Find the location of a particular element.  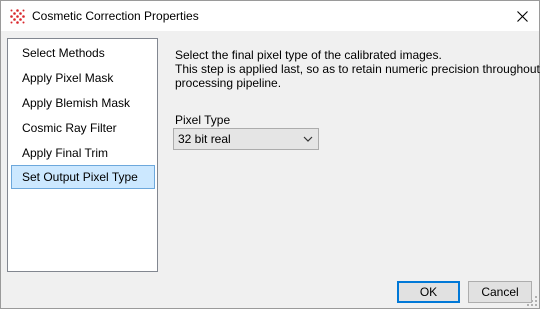

sidebar-item-apply-final-trim: Apply Final Trim is located at coordinates (83, 153).